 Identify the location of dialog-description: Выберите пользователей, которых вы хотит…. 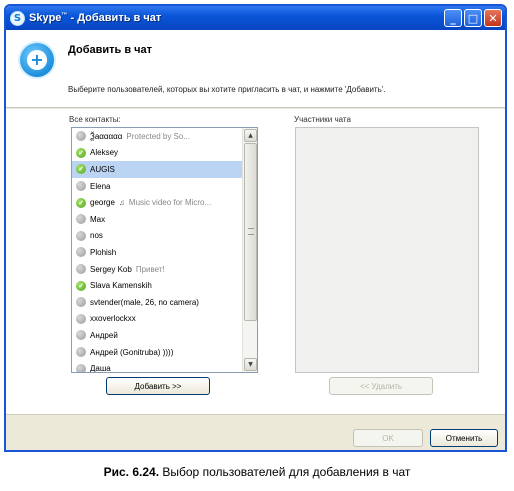
(227, 89).